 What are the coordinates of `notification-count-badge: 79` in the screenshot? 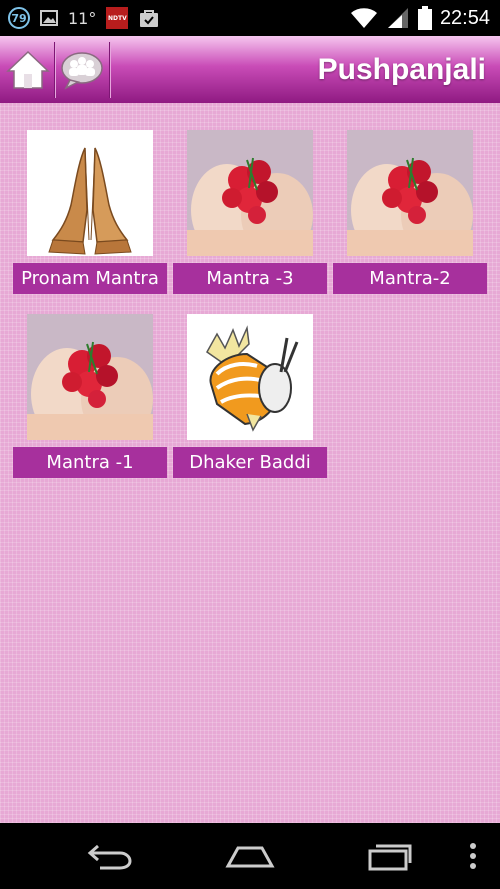 It's located at (19, 18).